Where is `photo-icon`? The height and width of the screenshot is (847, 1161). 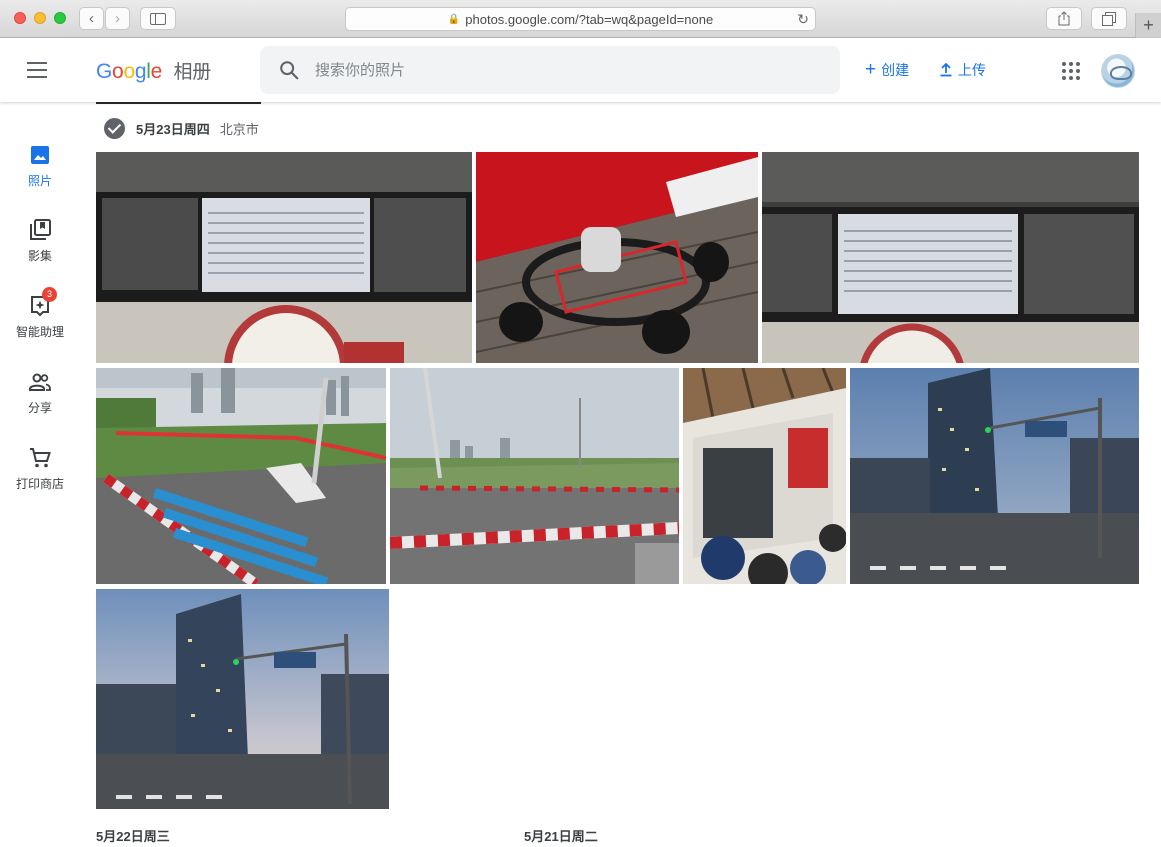
photo-icon is located at coordinates (40, 155).